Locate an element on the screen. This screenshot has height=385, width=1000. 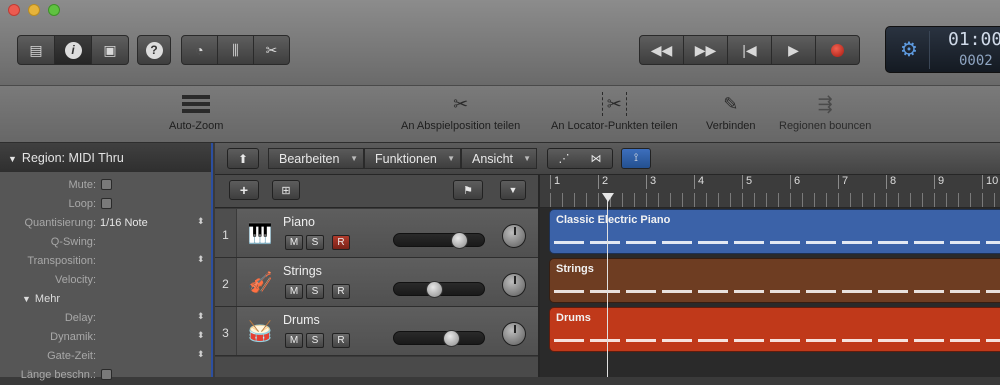
drum-kit-icon: 🥁 is located at coordinates (260, 331).